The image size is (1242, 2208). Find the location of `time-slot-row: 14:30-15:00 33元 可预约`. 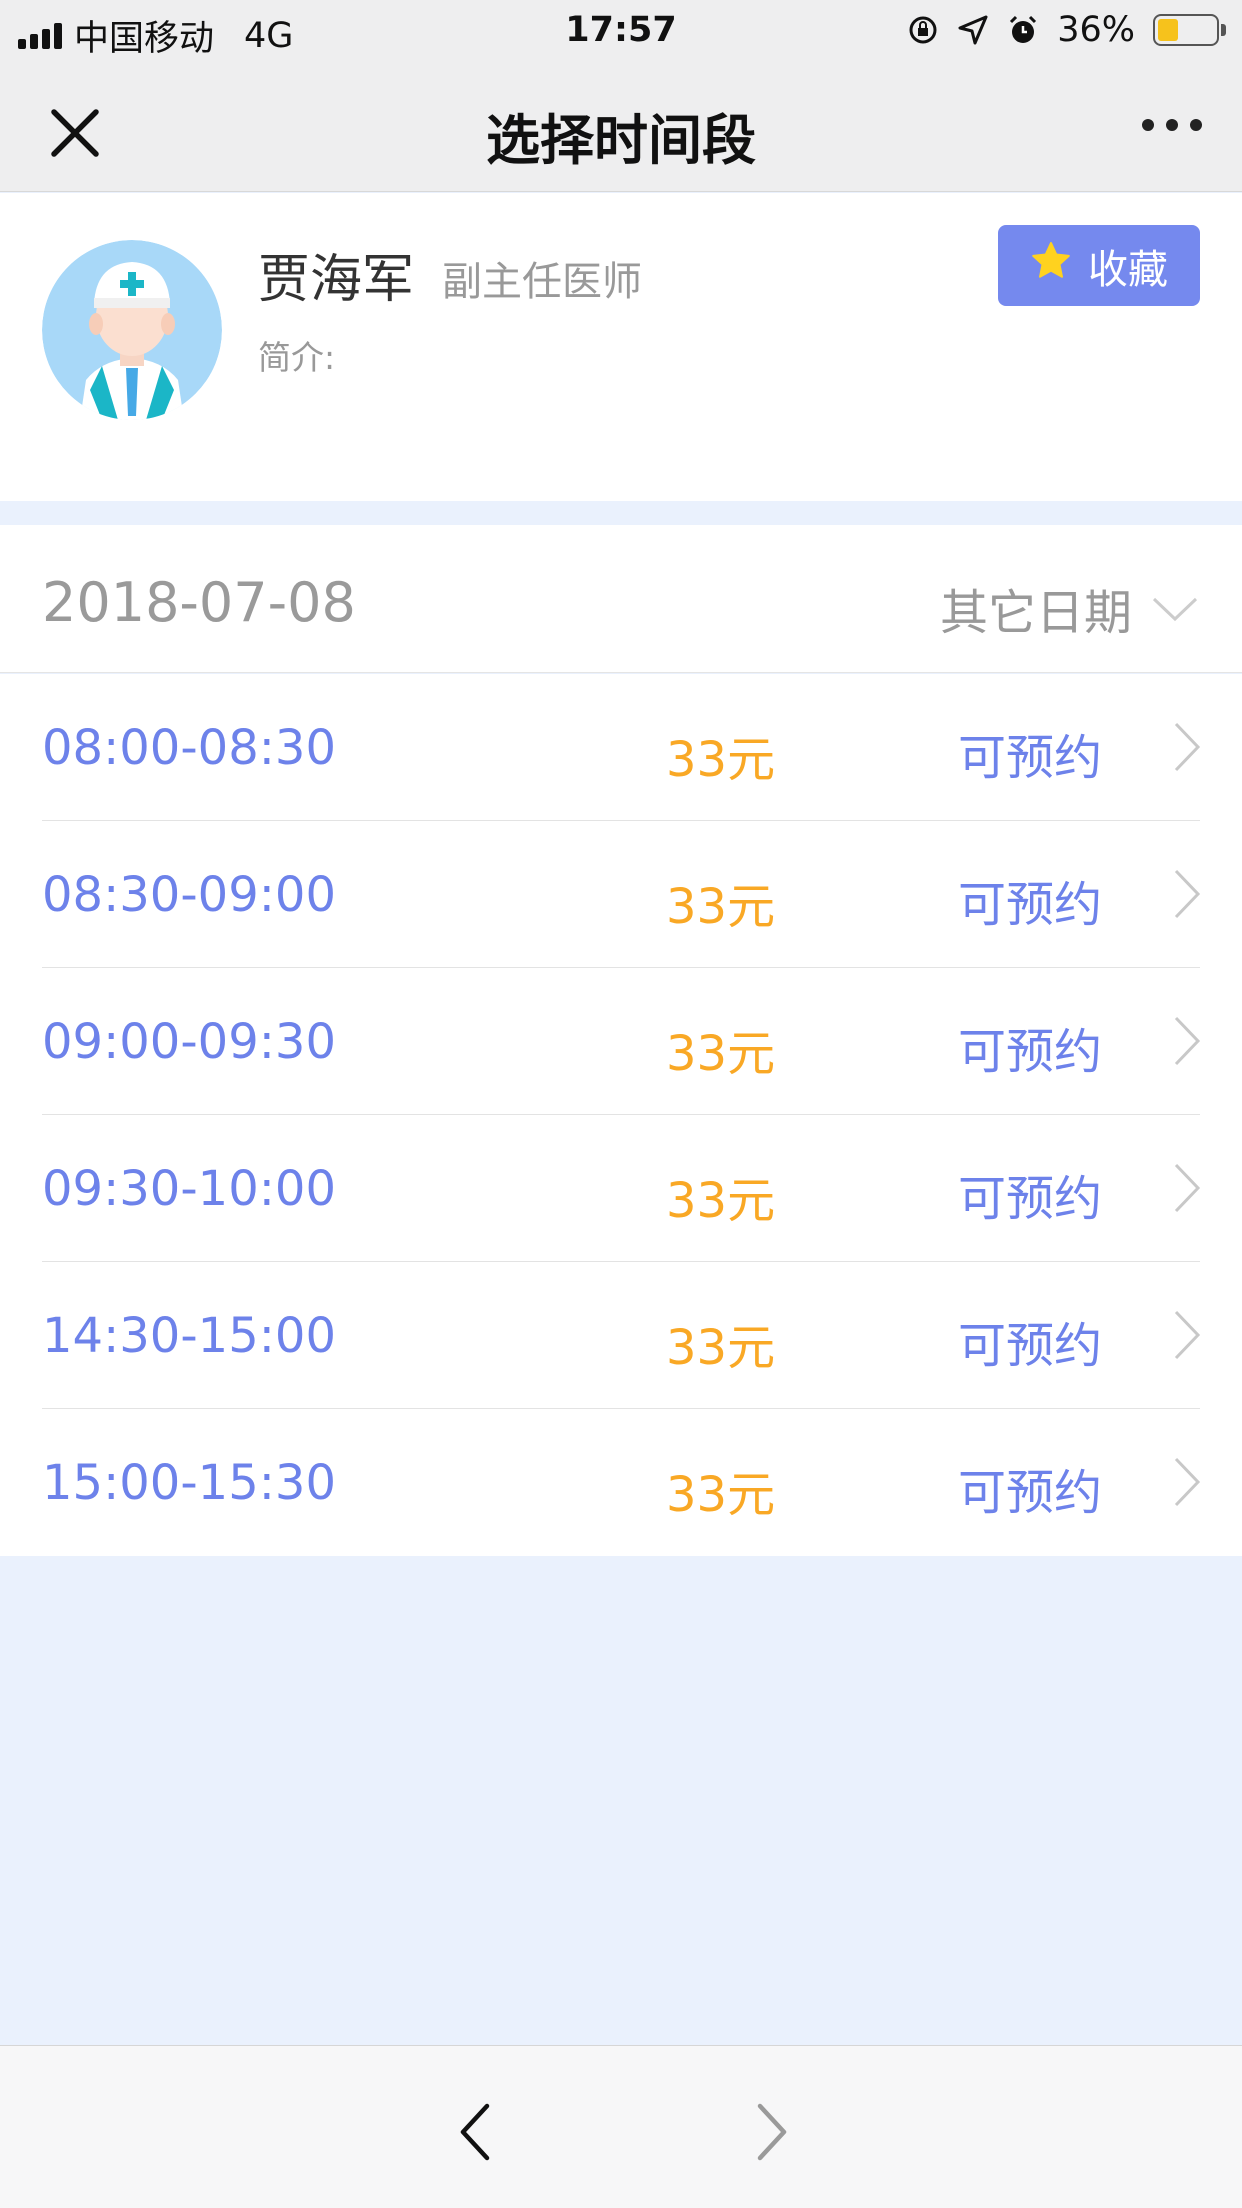

time-slot-row: 14:30-15:00 33元 可预约 is located at coordinates (621, 1335).